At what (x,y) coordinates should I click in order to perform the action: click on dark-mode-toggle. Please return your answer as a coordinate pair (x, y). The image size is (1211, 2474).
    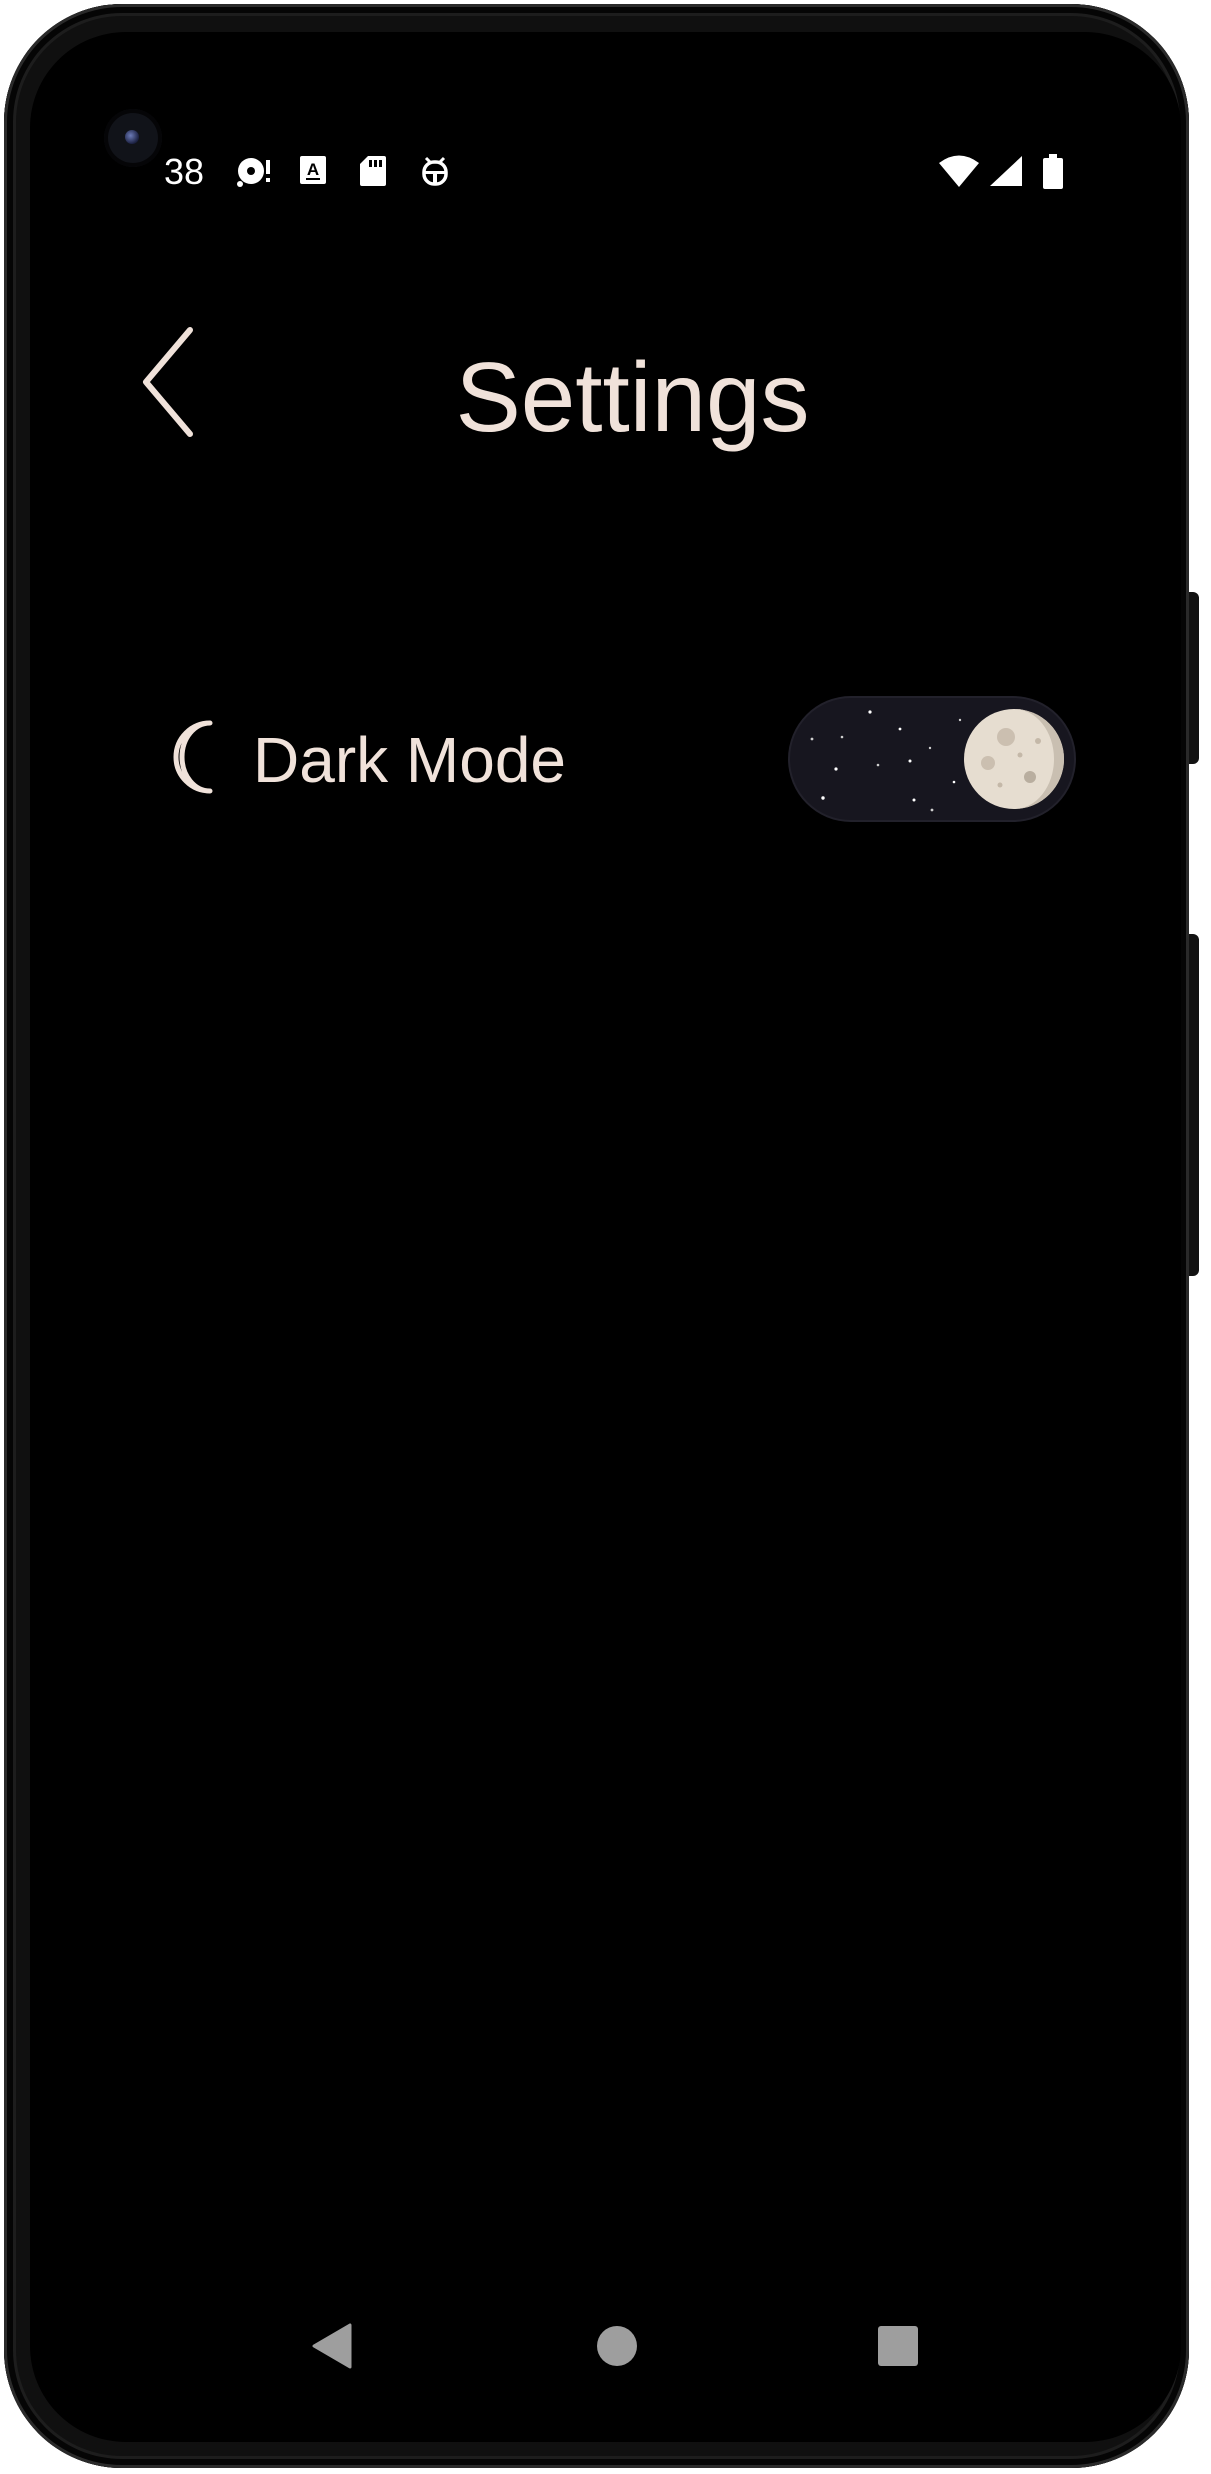
    Looking at the image, I should click on (932, 759).